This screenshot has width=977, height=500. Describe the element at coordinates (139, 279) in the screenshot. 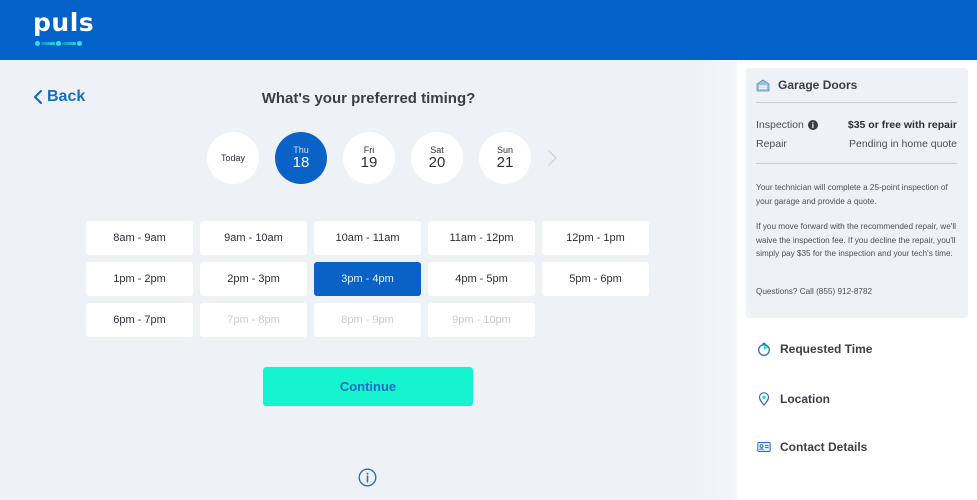

I see `time-slot: 1pm - 2pm` at that location.